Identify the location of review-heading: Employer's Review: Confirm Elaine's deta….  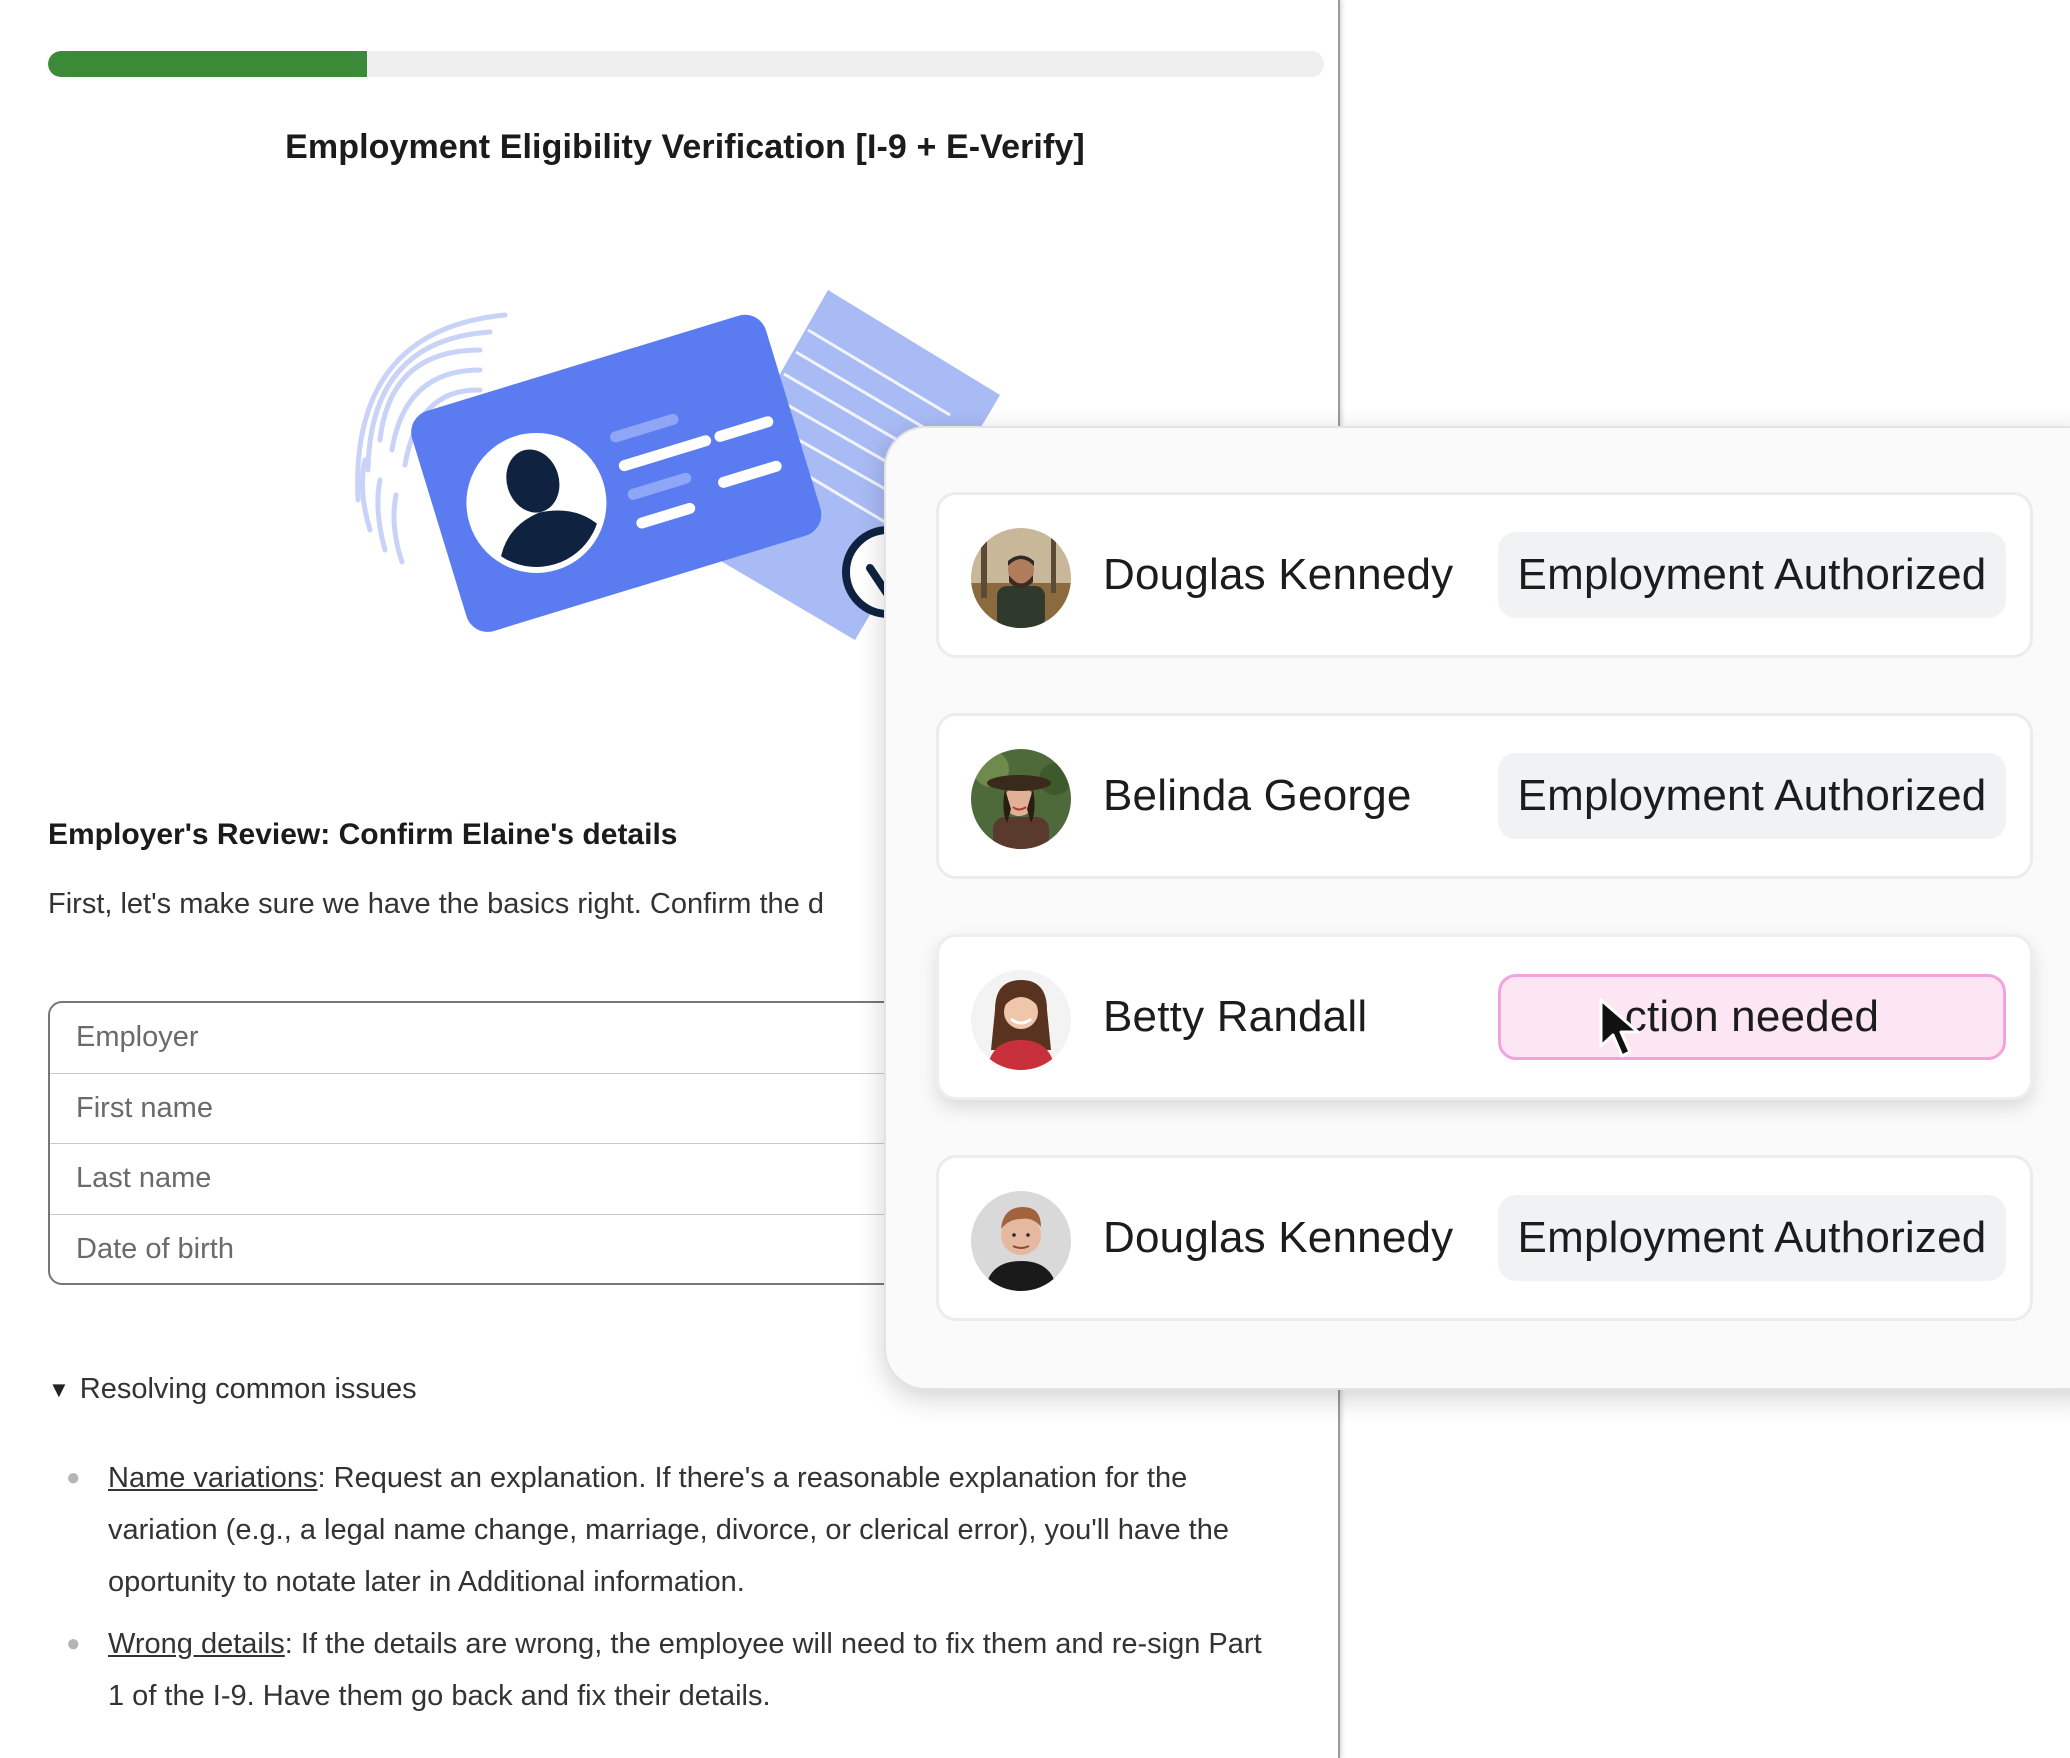
(363, 834).